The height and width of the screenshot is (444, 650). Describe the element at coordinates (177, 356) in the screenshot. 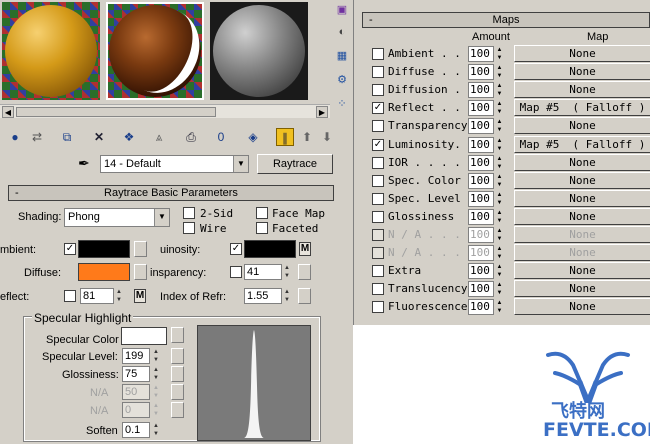

I see `specular-level-map-button` at that location.